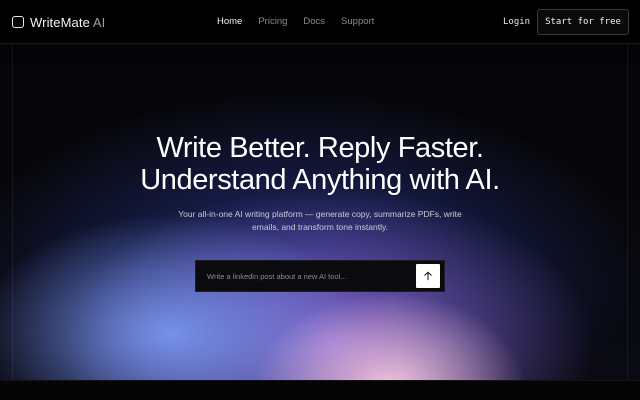 The image size is (640, 400). I want to click on headline-line-1: Write Better. Reply Faster., so click(320, 148).